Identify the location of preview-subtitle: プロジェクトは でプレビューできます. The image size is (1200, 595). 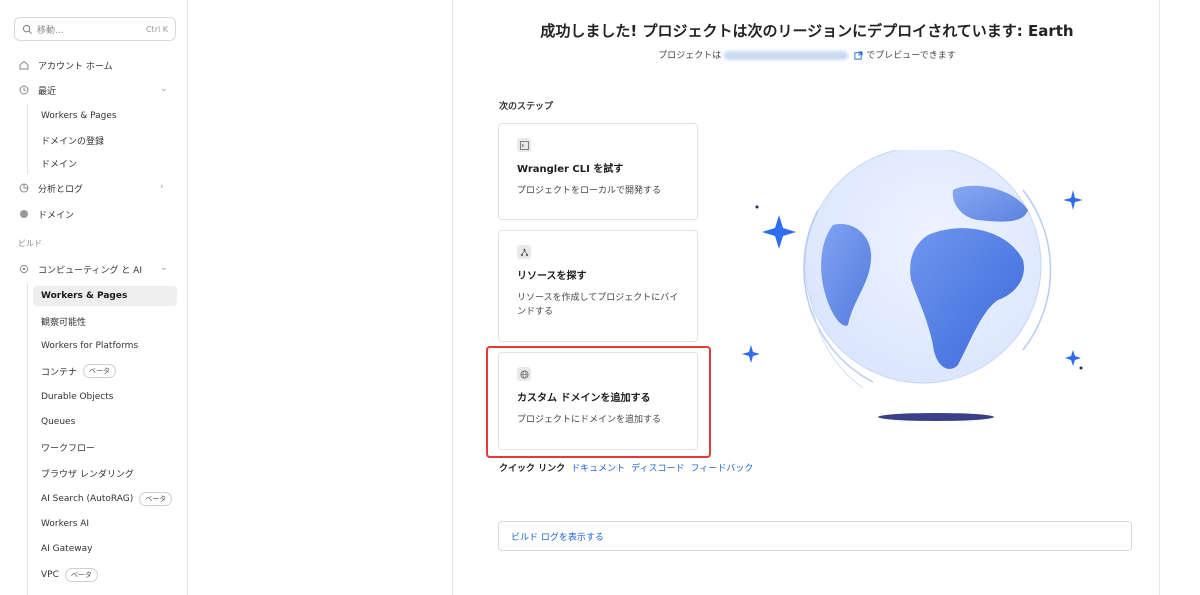
(807, 54).